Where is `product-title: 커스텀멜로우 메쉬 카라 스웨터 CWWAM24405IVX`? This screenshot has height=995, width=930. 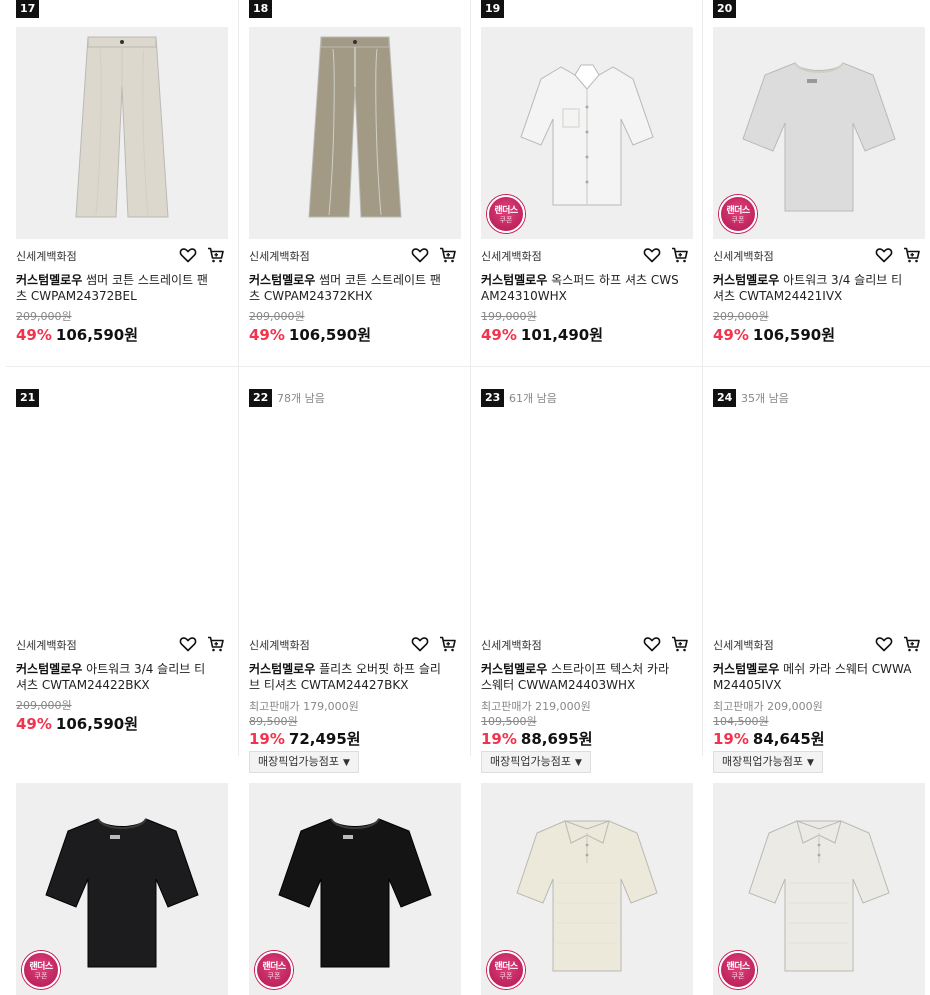
product-title: 커스텀멜로우 메쉬 카라 스웨터 CWWAM24405IVX is located at coordinates (813, 677).